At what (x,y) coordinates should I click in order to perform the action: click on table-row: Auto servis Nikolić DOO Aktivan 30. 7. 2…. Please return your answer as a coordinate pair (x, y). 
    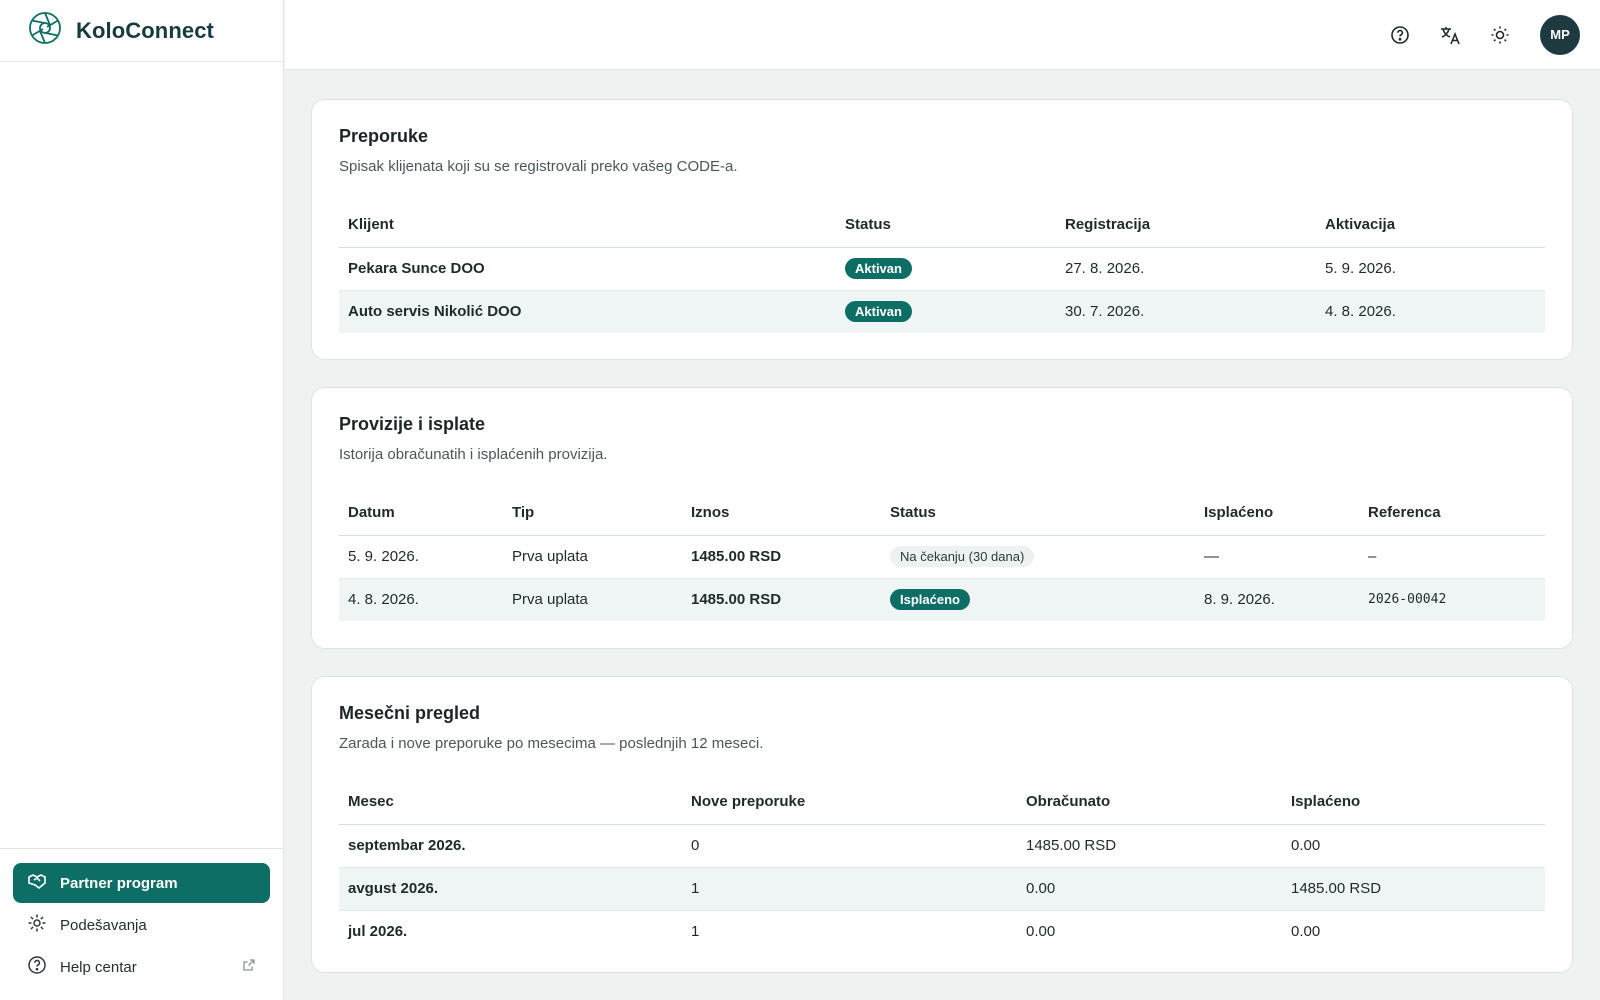
    Looking at the image, I should click on (942, 311).